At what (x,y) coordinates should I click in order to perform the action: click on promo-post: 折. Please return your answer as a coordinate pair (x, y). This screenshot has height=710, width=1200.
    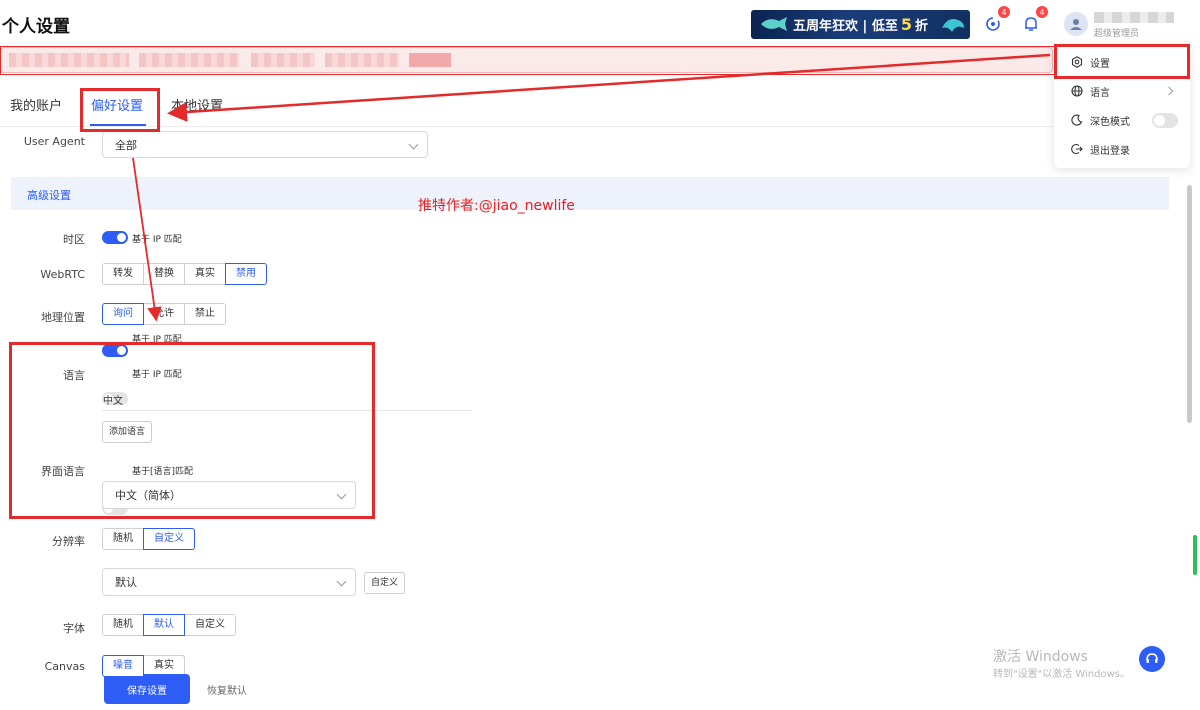
    Looking at the image, I should click on (921, 26).